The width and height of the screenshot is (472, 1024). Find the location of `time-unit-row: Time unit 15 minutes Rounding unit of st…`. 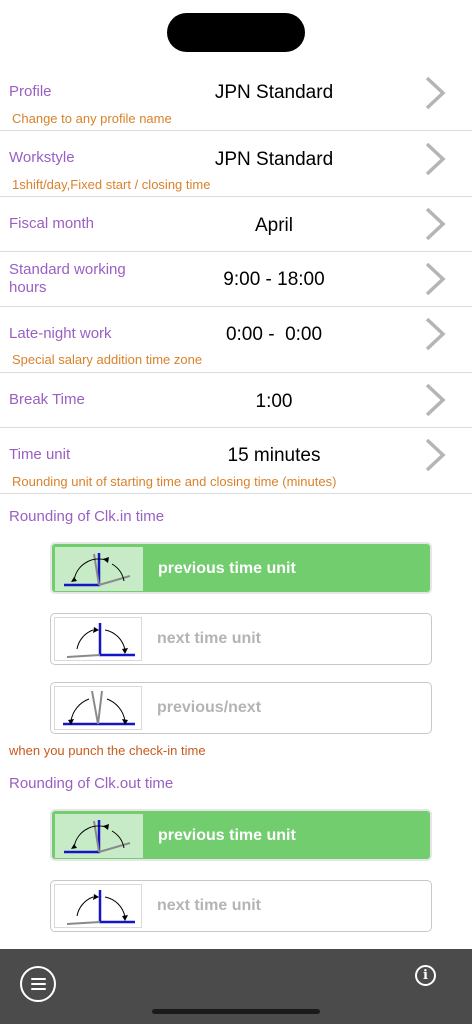

time-unit-row: Time unit 15 minutes Rounding unit of st… is located at coordinates (236, 461).